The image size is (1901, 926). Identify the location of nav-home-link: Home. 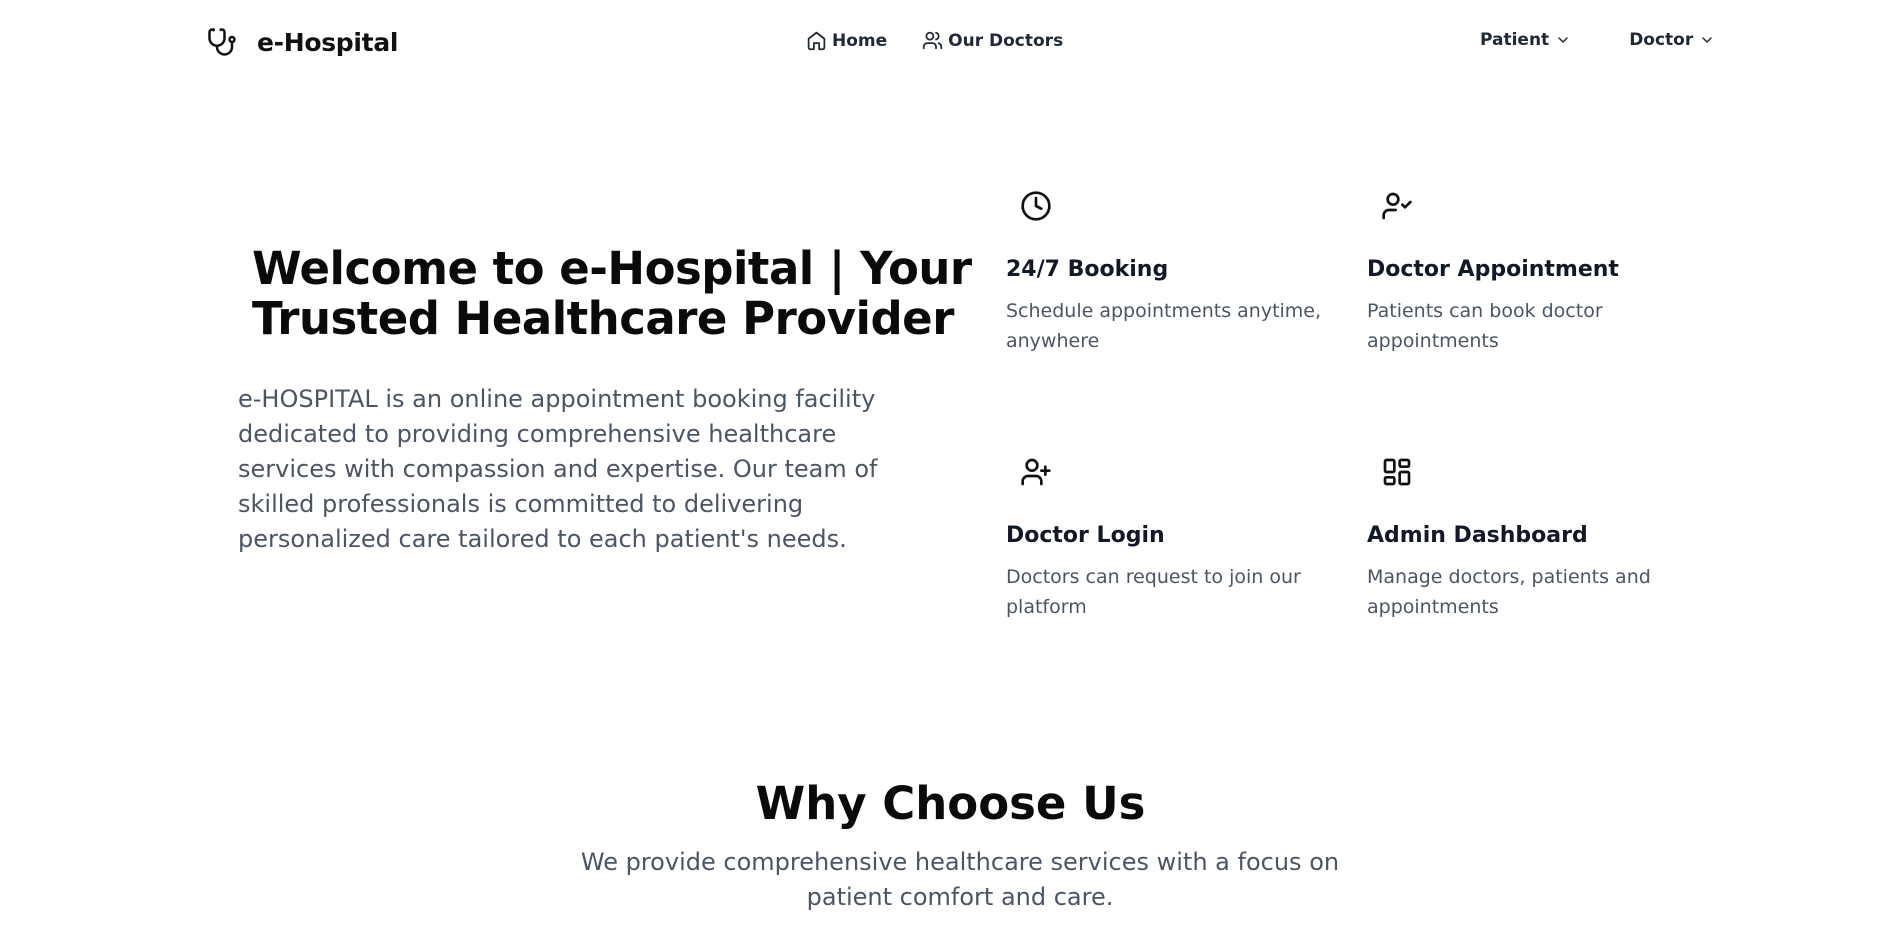
(846, 40).